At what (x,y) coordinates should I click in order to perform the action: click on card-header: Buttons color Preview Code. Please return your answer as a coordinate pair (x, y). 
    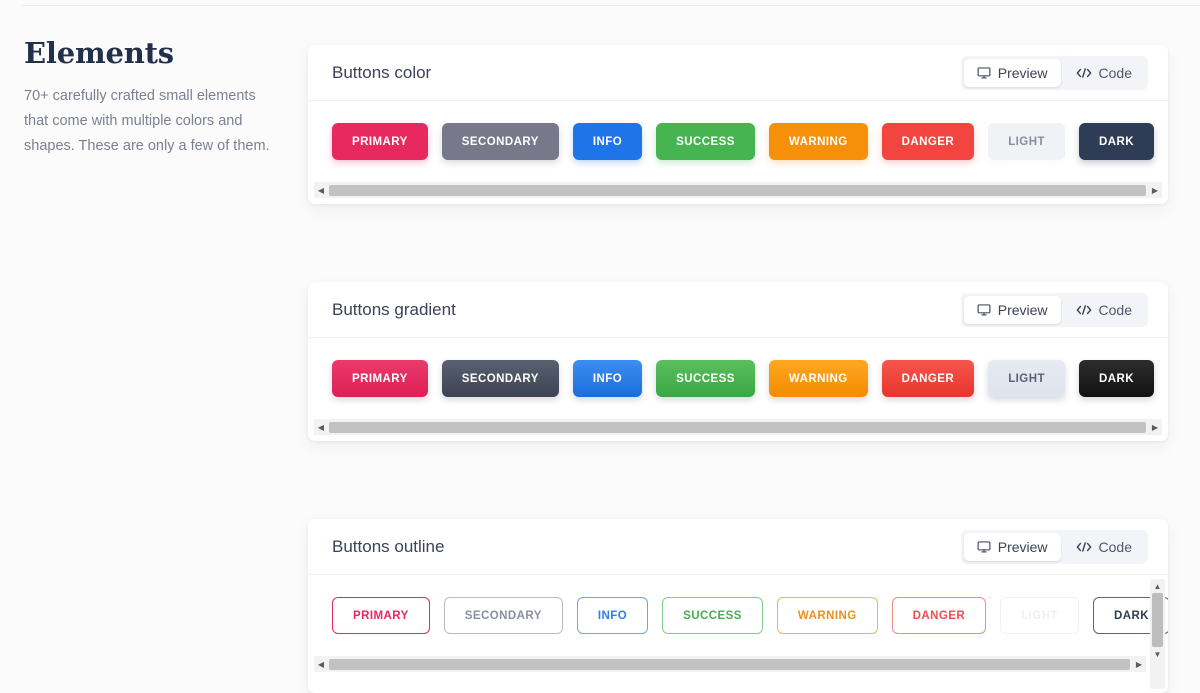
    Looking at the image, I should click on (738, 73).